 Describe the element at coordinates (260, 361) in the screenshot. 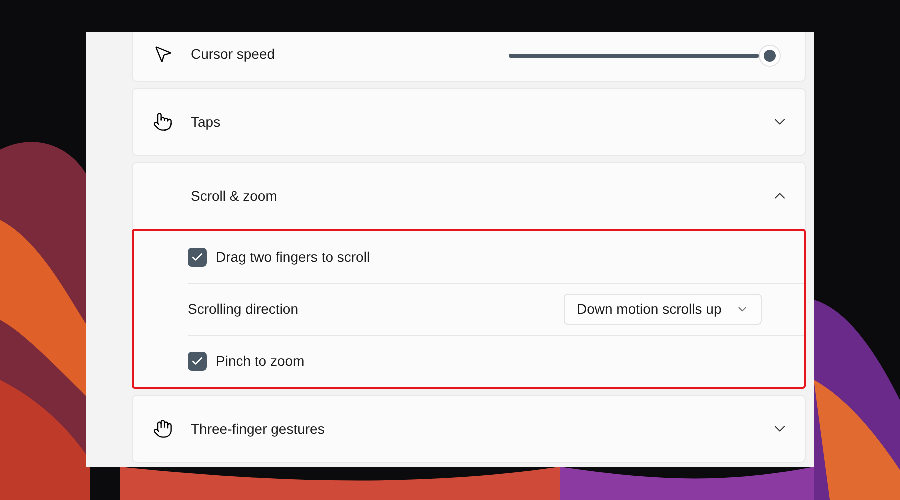

I see `checkbox-label: Pinch to zoom` at that location.